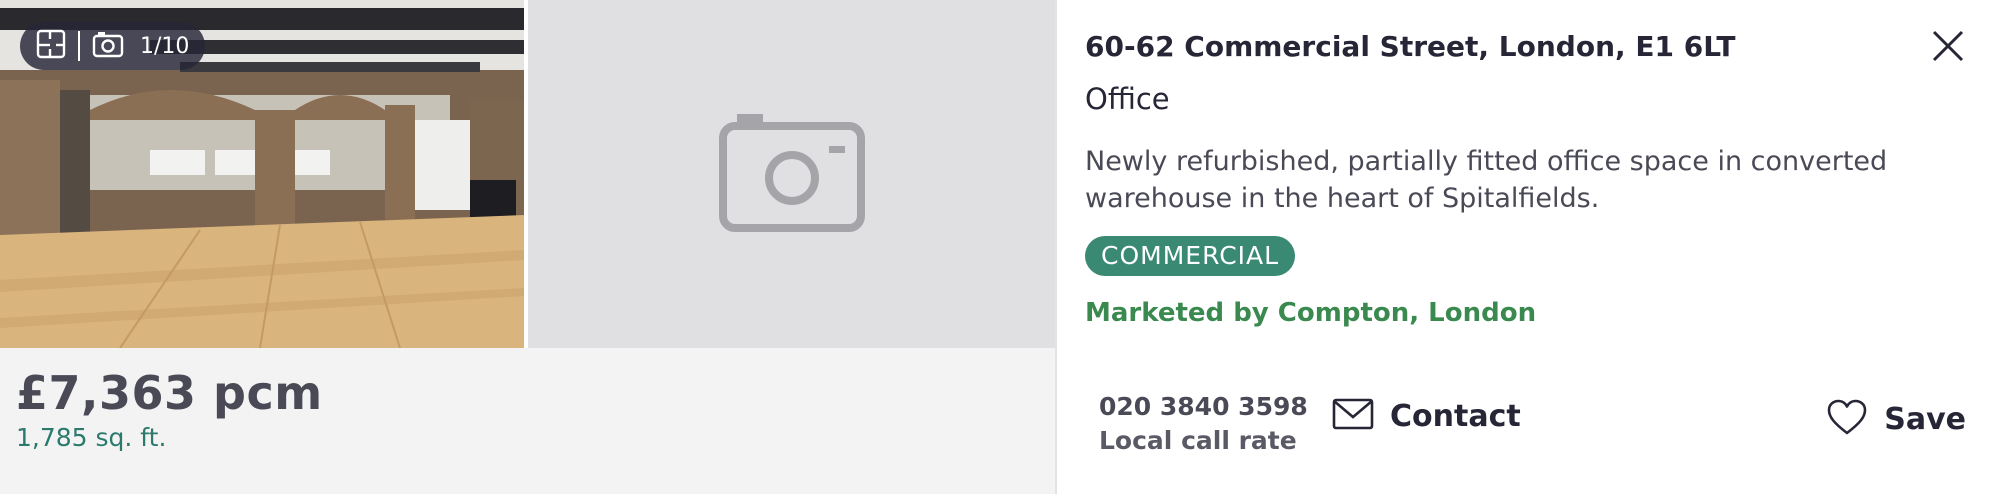 The image size is (1994, 494). I want to click on marketed-by-link: Marketed by Compton, London, so click(1310, 313).